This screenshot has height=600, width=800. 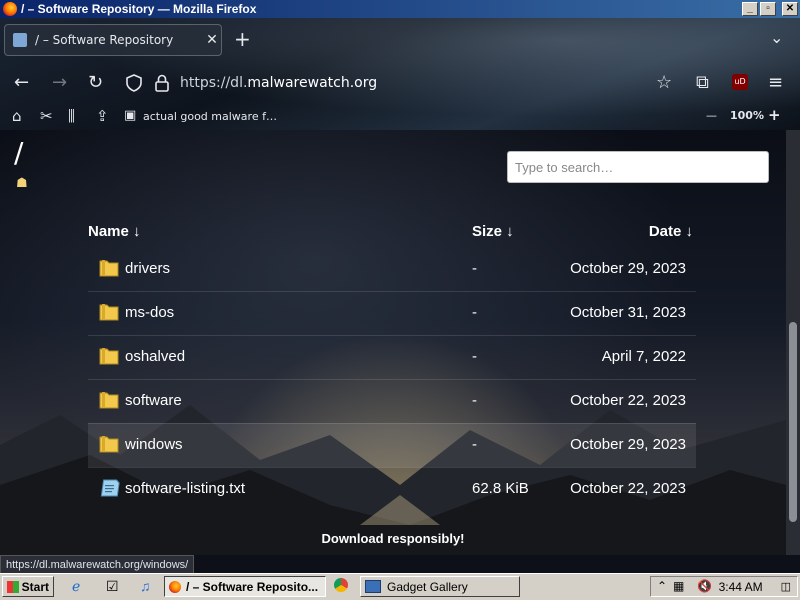 What do you see at coordinates (741, 587) in the screenshot?
I see `clock: 3:44 AM` at bounding box center [741, 587].